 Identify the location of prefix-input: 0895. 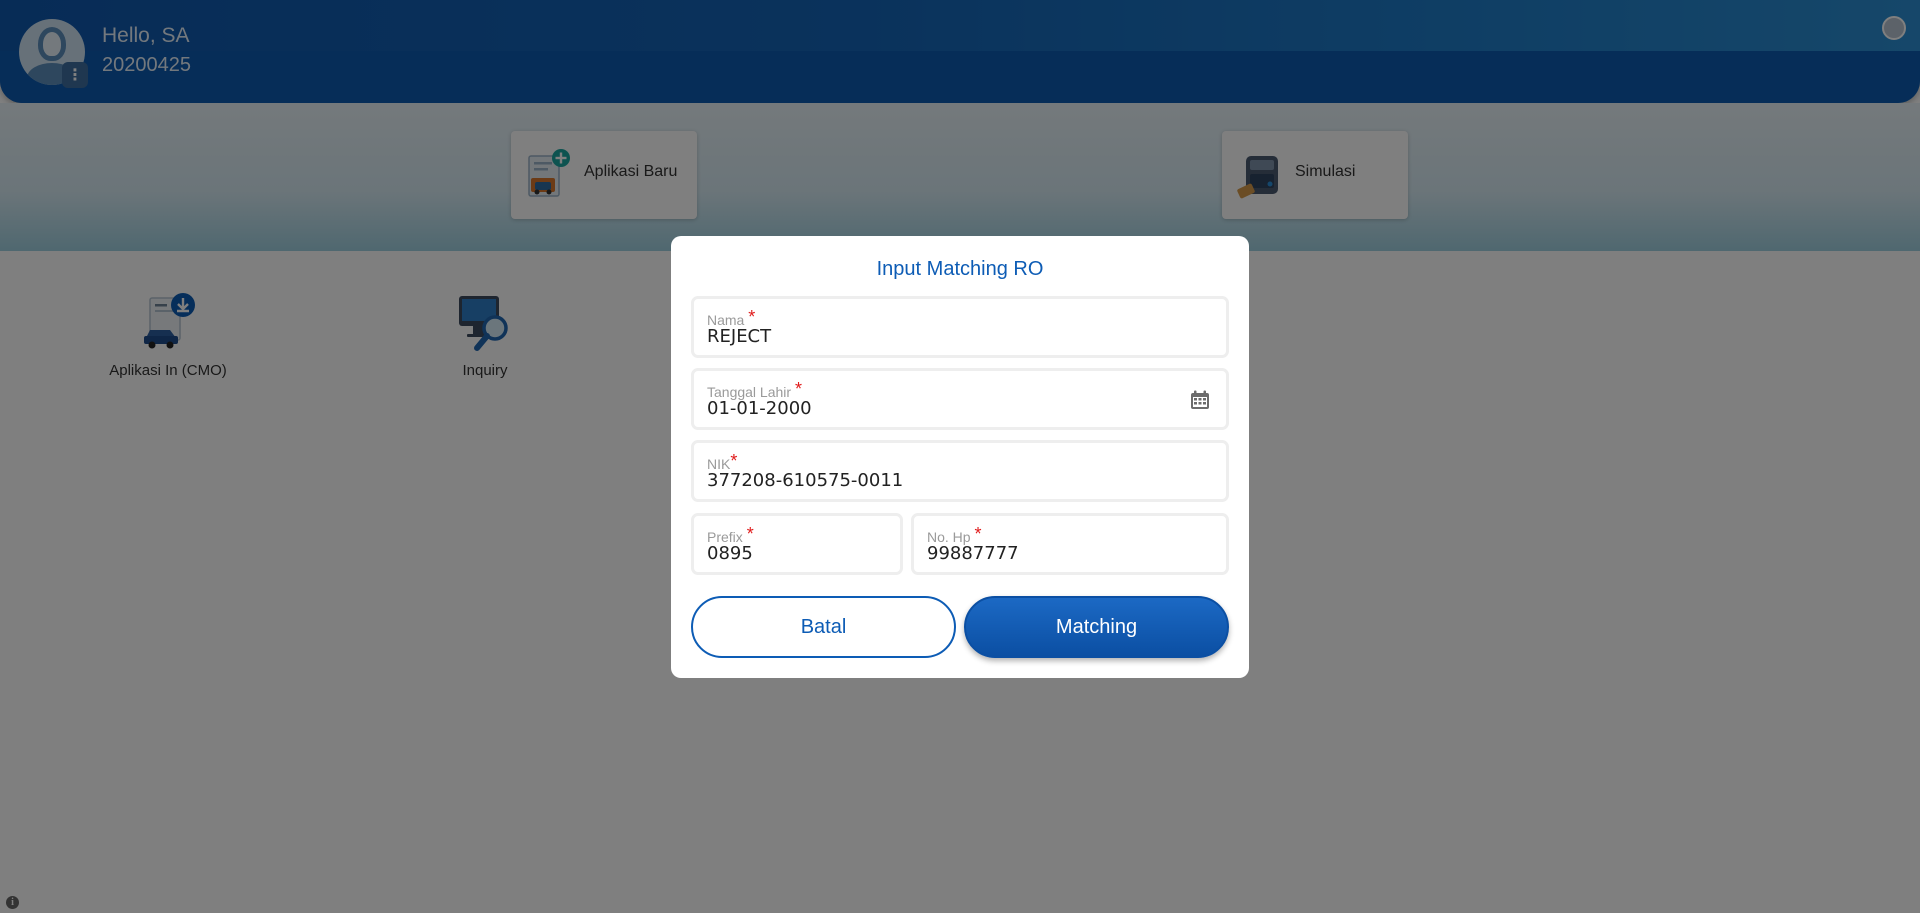
(730, 553).